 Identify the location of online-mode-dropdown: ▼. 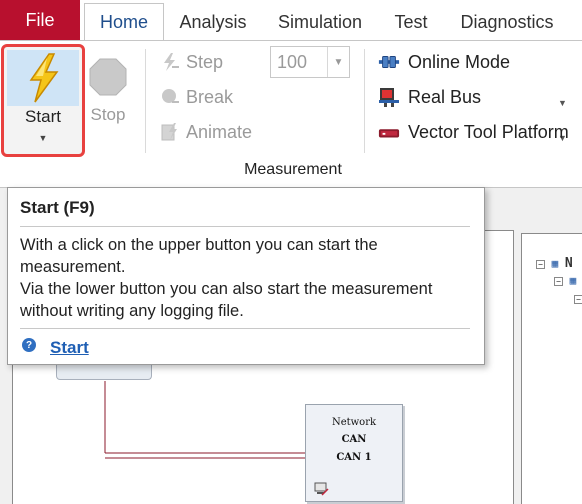
(562, 103).